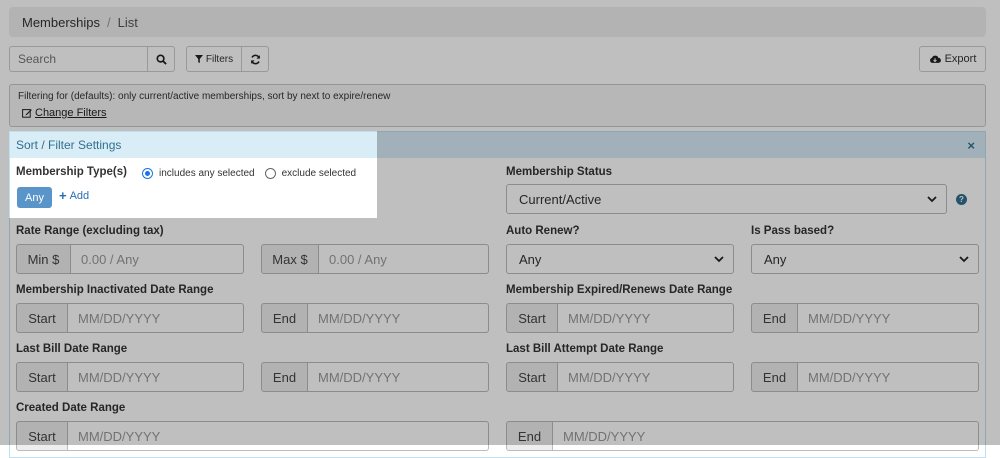 The height and width of the screenshot is (458, 1000). I want to click on membership-type-label: Membership Type(s), so click(71, 172).